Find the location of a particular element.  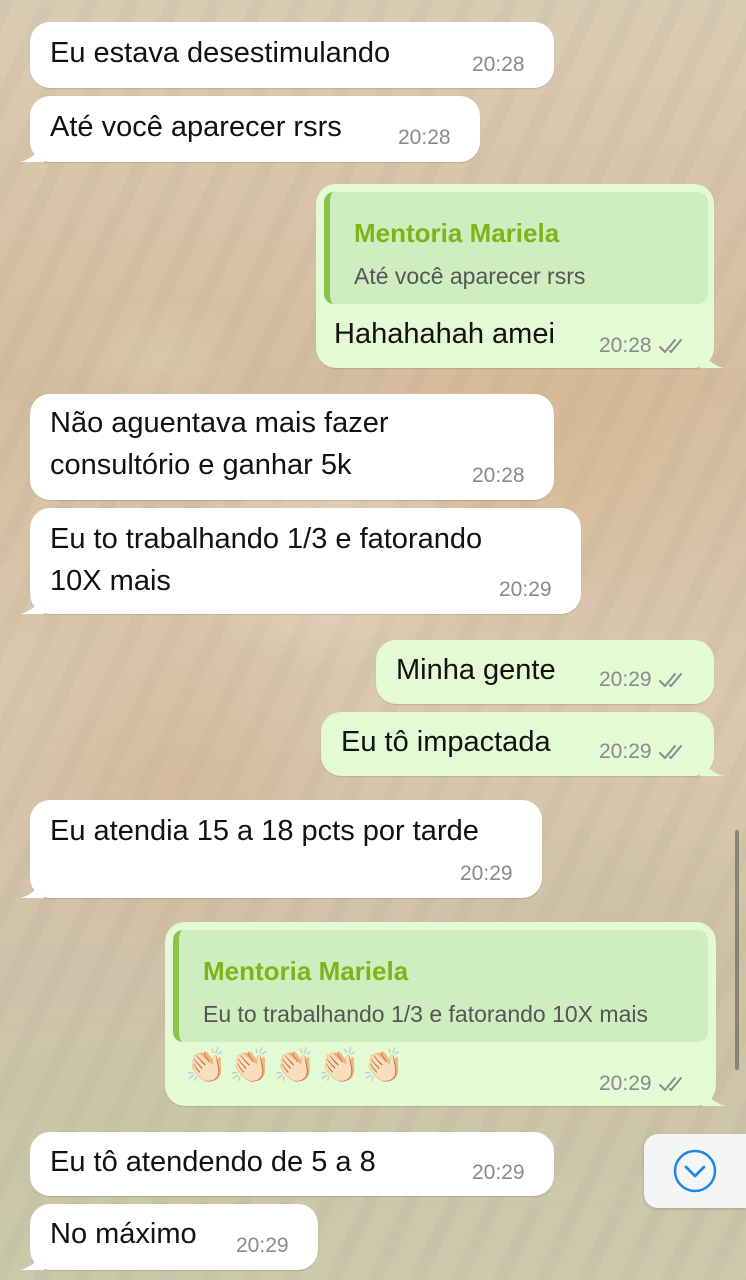

outgoing-message: Eu tô impactada 20:29 is located at coordinates (522, 744).